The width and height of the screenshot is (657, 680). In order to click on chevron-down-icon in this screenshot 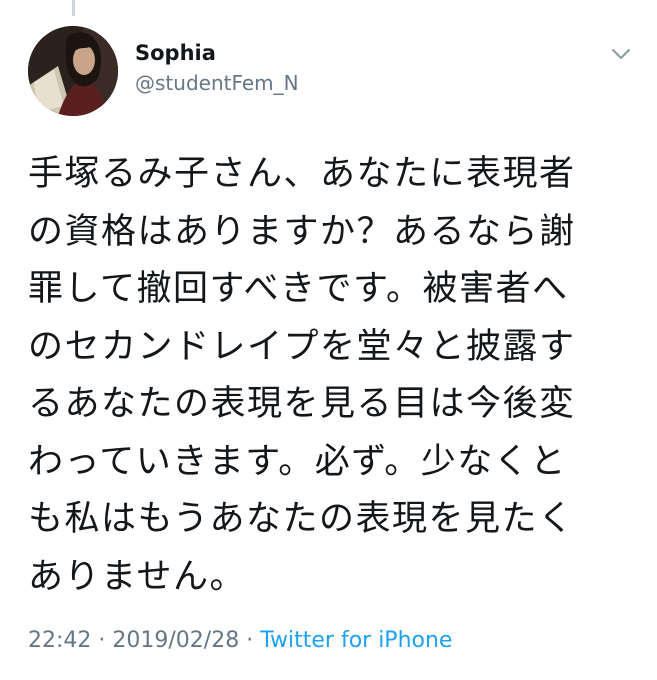, I will do `click(621, 54)`.